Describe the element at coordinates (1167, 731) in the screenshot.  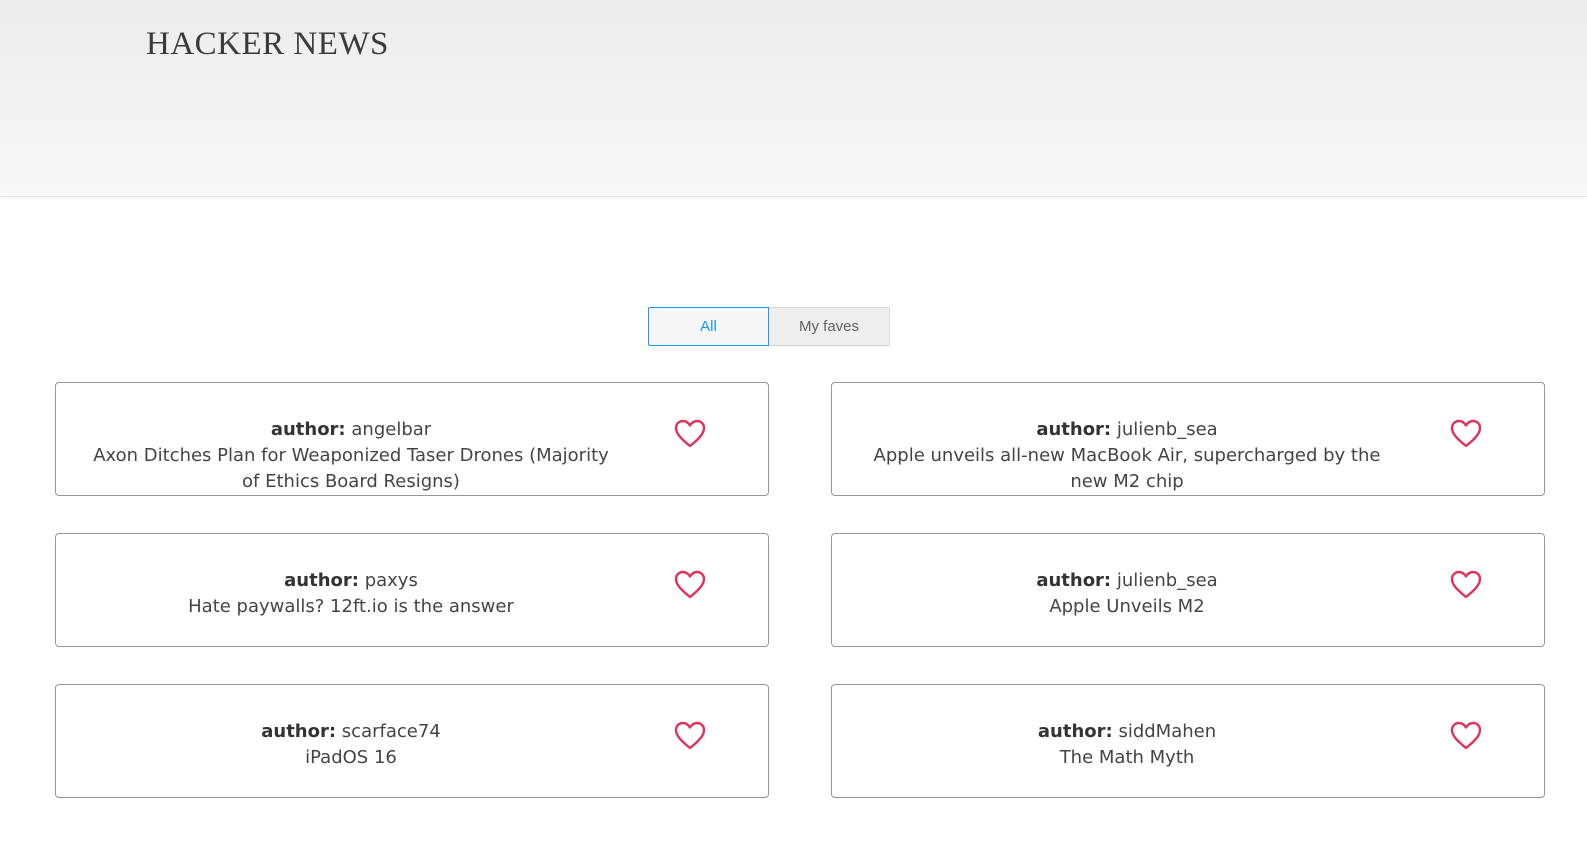
I see `author-name: siddMahen` at that location.